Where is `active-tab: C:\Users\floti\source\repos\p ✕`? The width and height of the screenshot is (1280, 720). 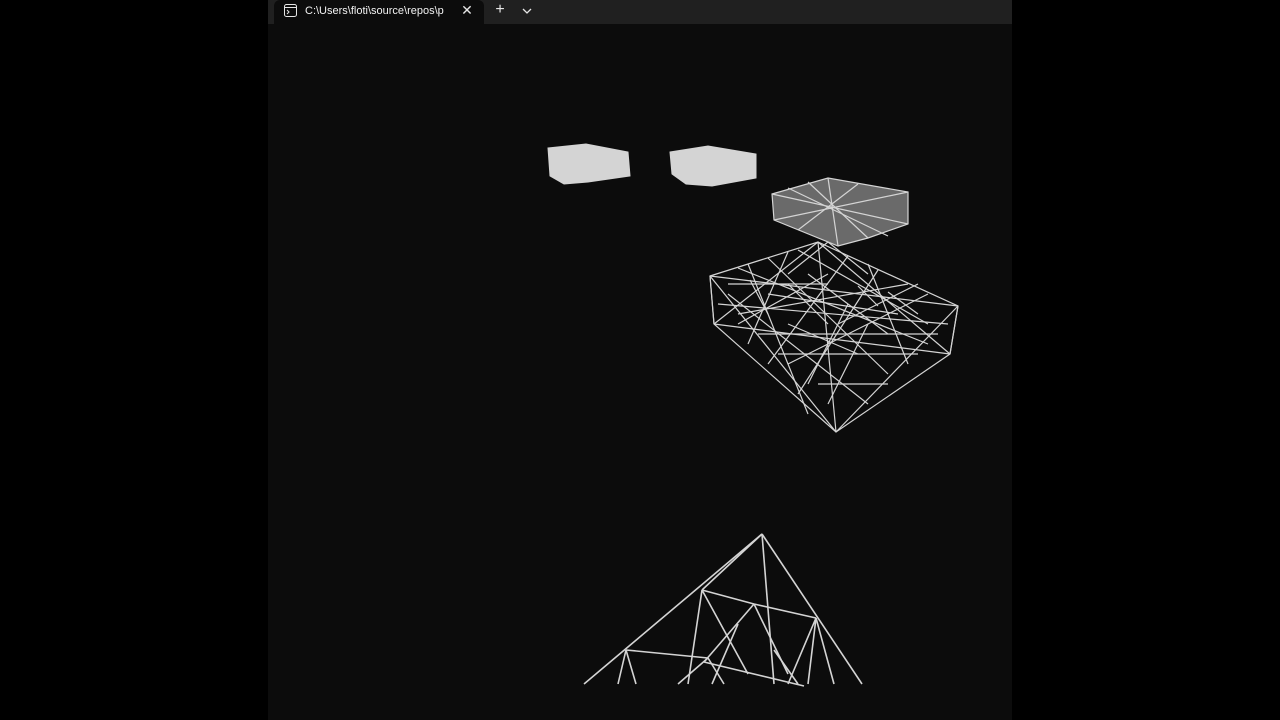 active-tab: C:\Users\floti\source\repos\p ✕ is located at coordinates (379, 12).